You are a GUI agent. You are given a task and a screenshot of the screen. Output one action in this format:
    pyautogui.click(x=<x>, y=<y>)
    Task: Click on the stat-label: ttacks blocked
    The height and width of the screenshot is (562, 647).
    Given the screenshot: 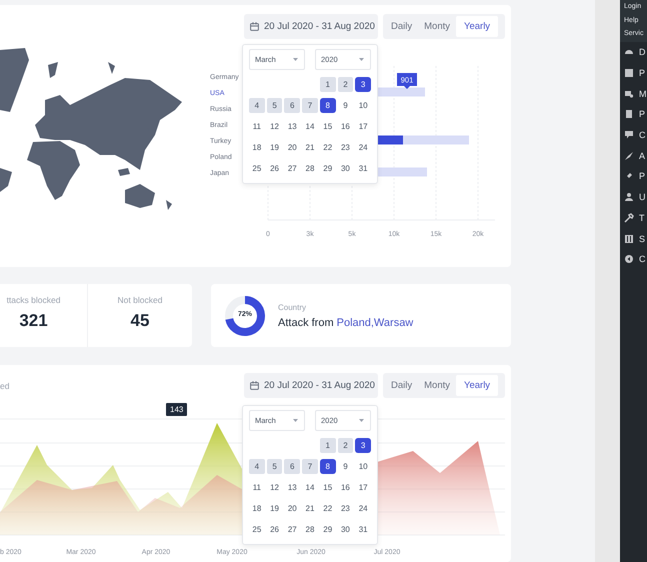 What is the action you would take?
    pyautogui.click(x=33, y=300)
    